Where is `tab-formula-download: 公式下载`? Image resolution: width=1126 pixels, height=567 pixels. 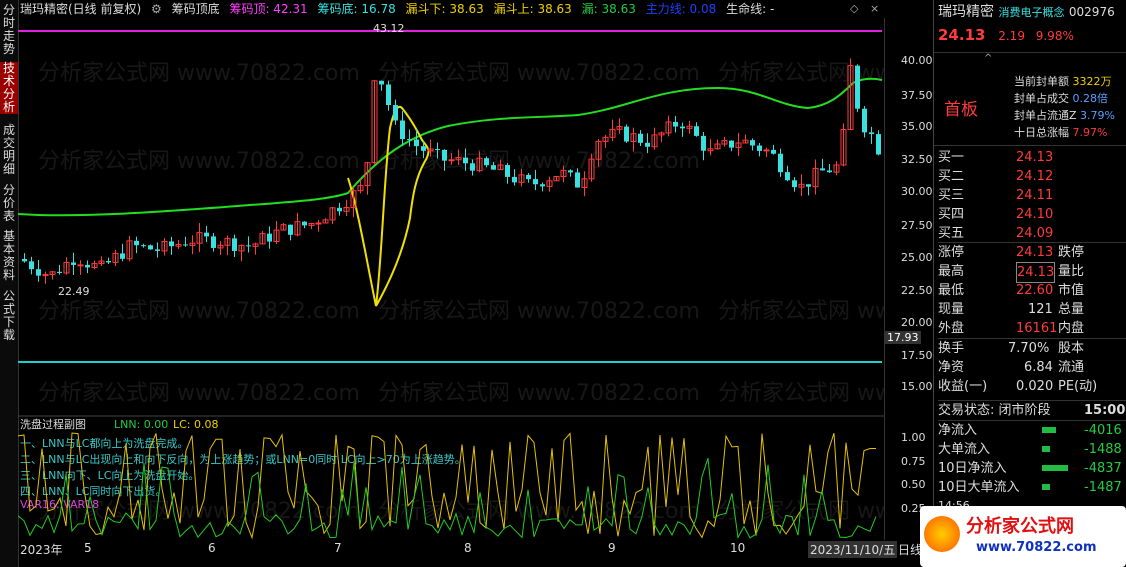 tab-formula-download: 公式下载 is located at coordinates (9, 316).